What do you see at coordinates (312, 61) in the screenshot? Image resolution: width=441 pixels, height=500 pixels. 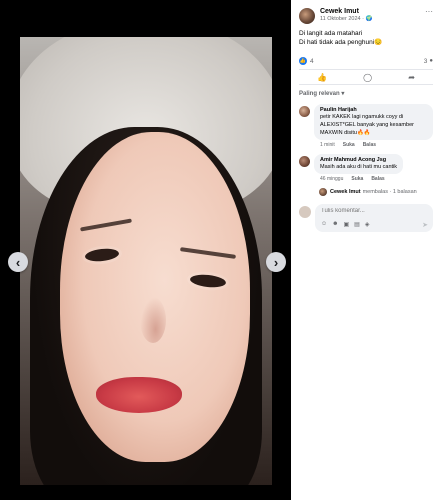 I see `like-count: 4` at bounding box center [312, 61].